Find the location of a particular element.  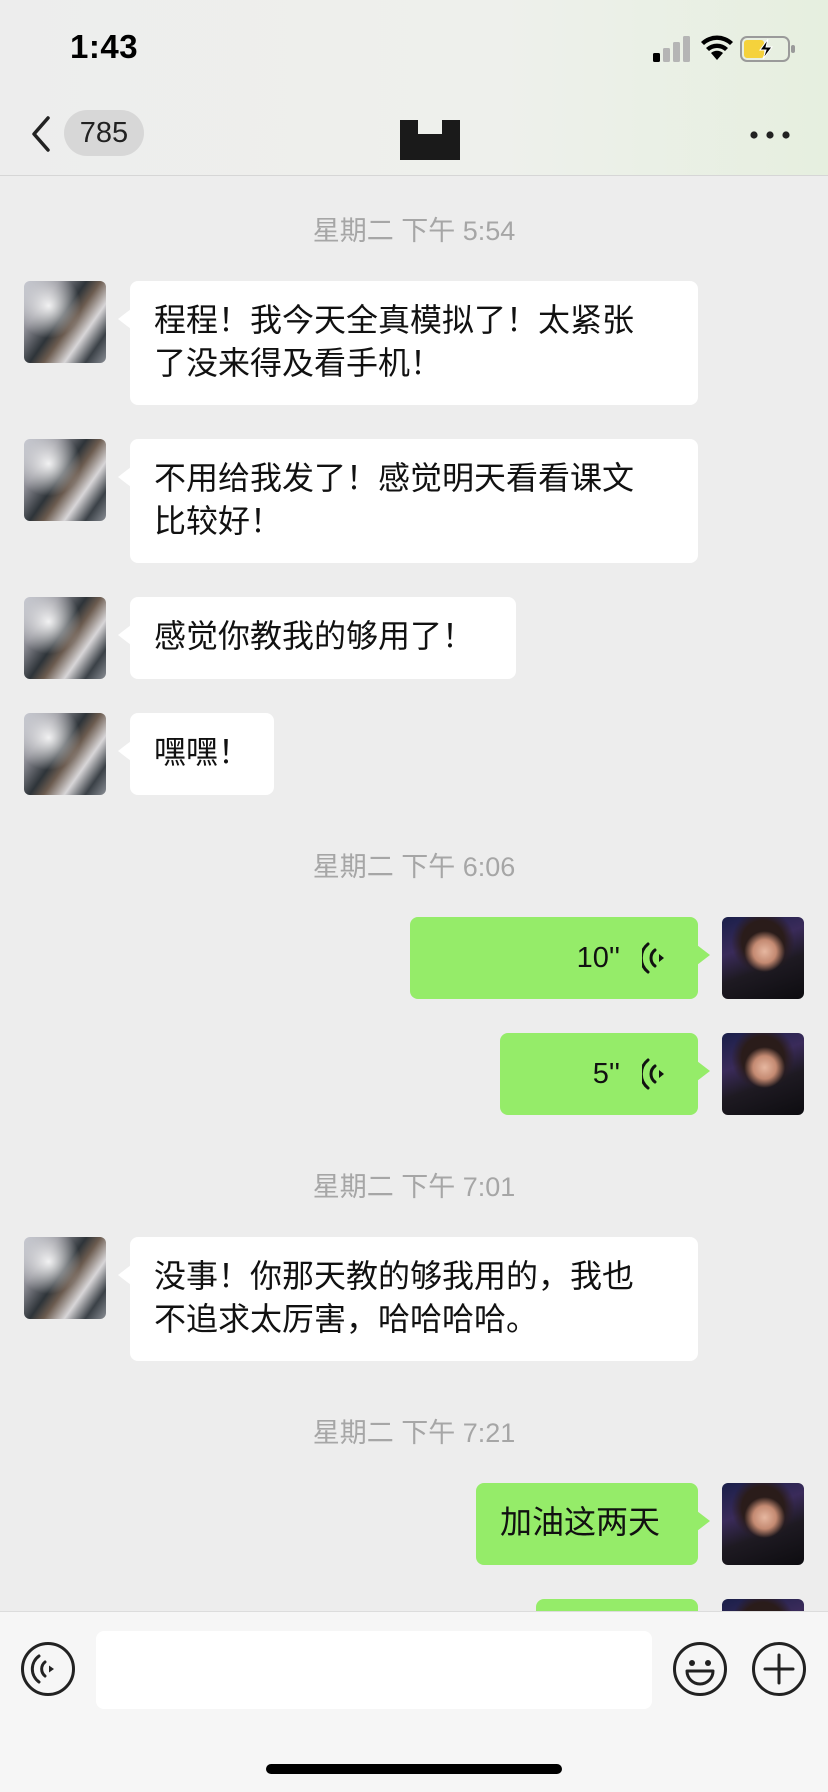

incoming-message-bubble: 不用给我发了！感觉明天看看课文 比较好！ is located at coordinates (408, 501).